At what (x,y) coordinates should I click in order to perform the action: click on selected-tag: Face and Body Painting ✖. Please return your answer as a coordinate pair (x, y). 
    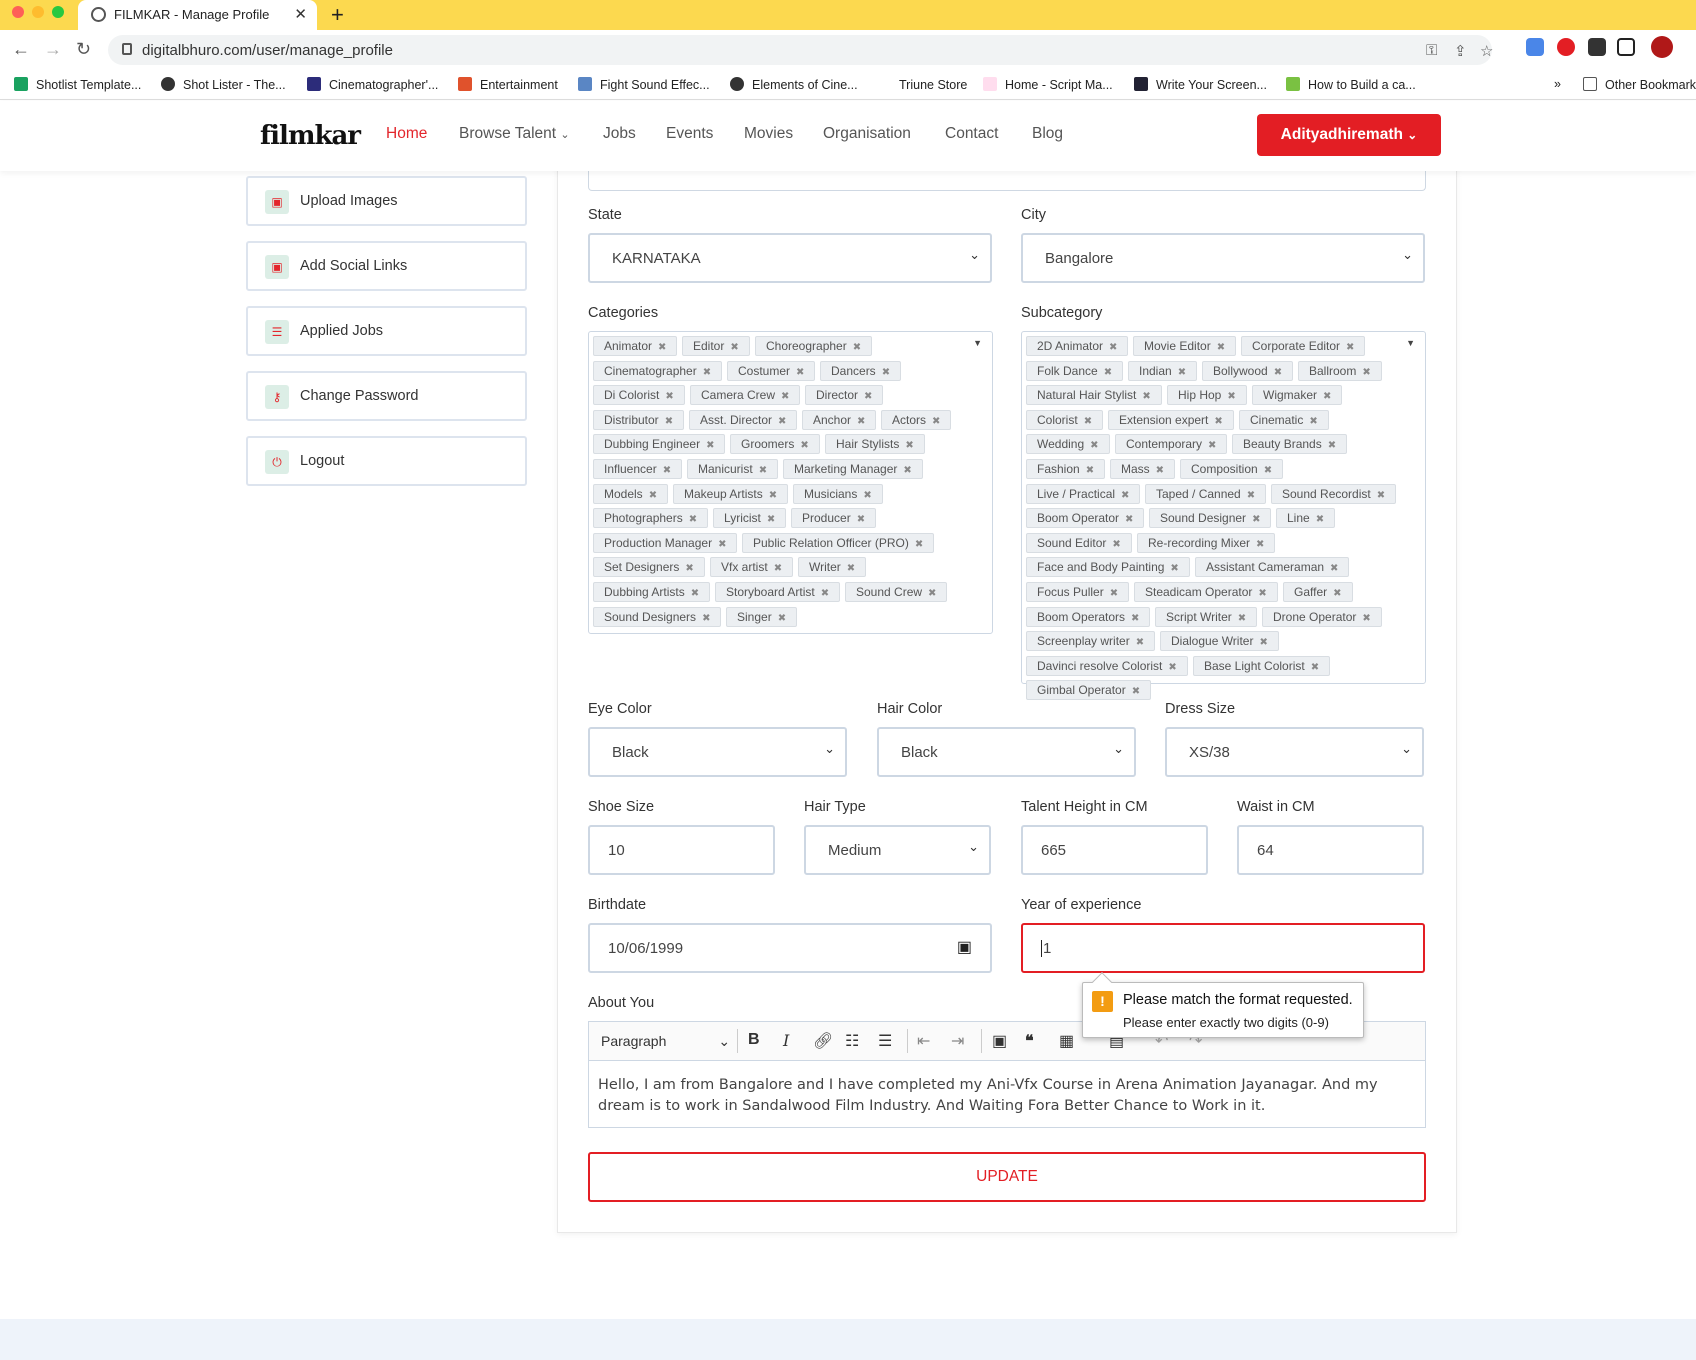
    Looking at the image, I should click on (1108, 567).